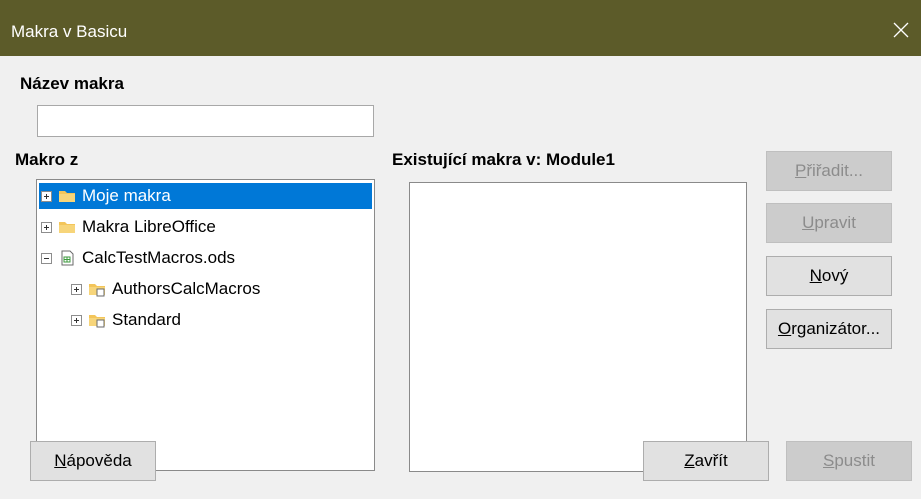 The width and height of the screenshot is (921, 499). I want to click on tree-item-calctestmacros: CalcTestMacros.ods, so click(138, 258).